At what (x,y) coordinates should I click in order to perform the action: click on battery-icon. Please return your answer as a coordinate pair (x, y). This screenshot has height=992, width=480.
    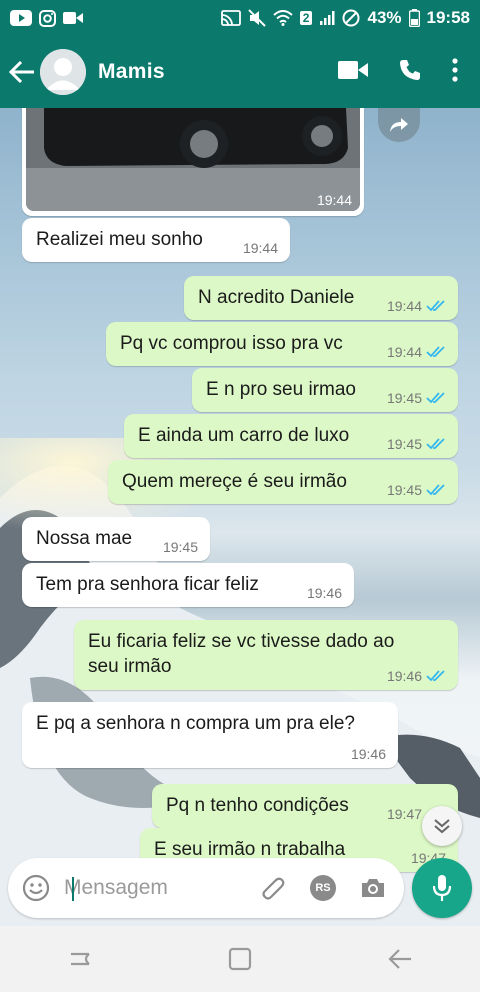
    Looking at the image, I should click on (414, 18).